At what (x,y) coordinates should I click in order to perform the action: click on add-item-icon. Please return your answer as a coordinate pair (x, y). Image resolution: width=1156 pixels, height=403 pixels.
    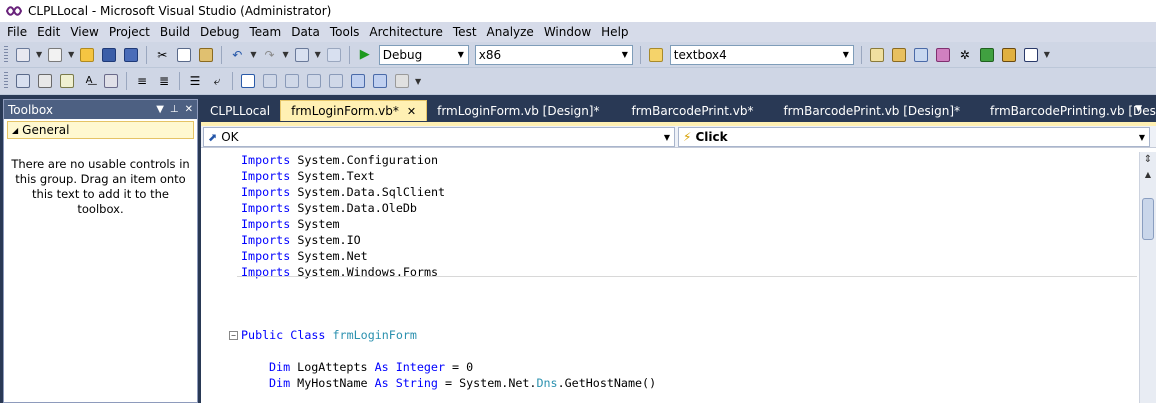
    Looking at the image, I should click on (55, 55).